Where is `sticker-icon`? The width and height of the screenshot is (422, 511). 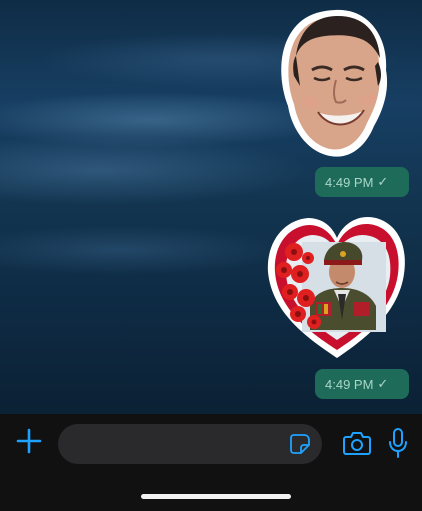
sticker-icon is located at coordinates (300, 444).